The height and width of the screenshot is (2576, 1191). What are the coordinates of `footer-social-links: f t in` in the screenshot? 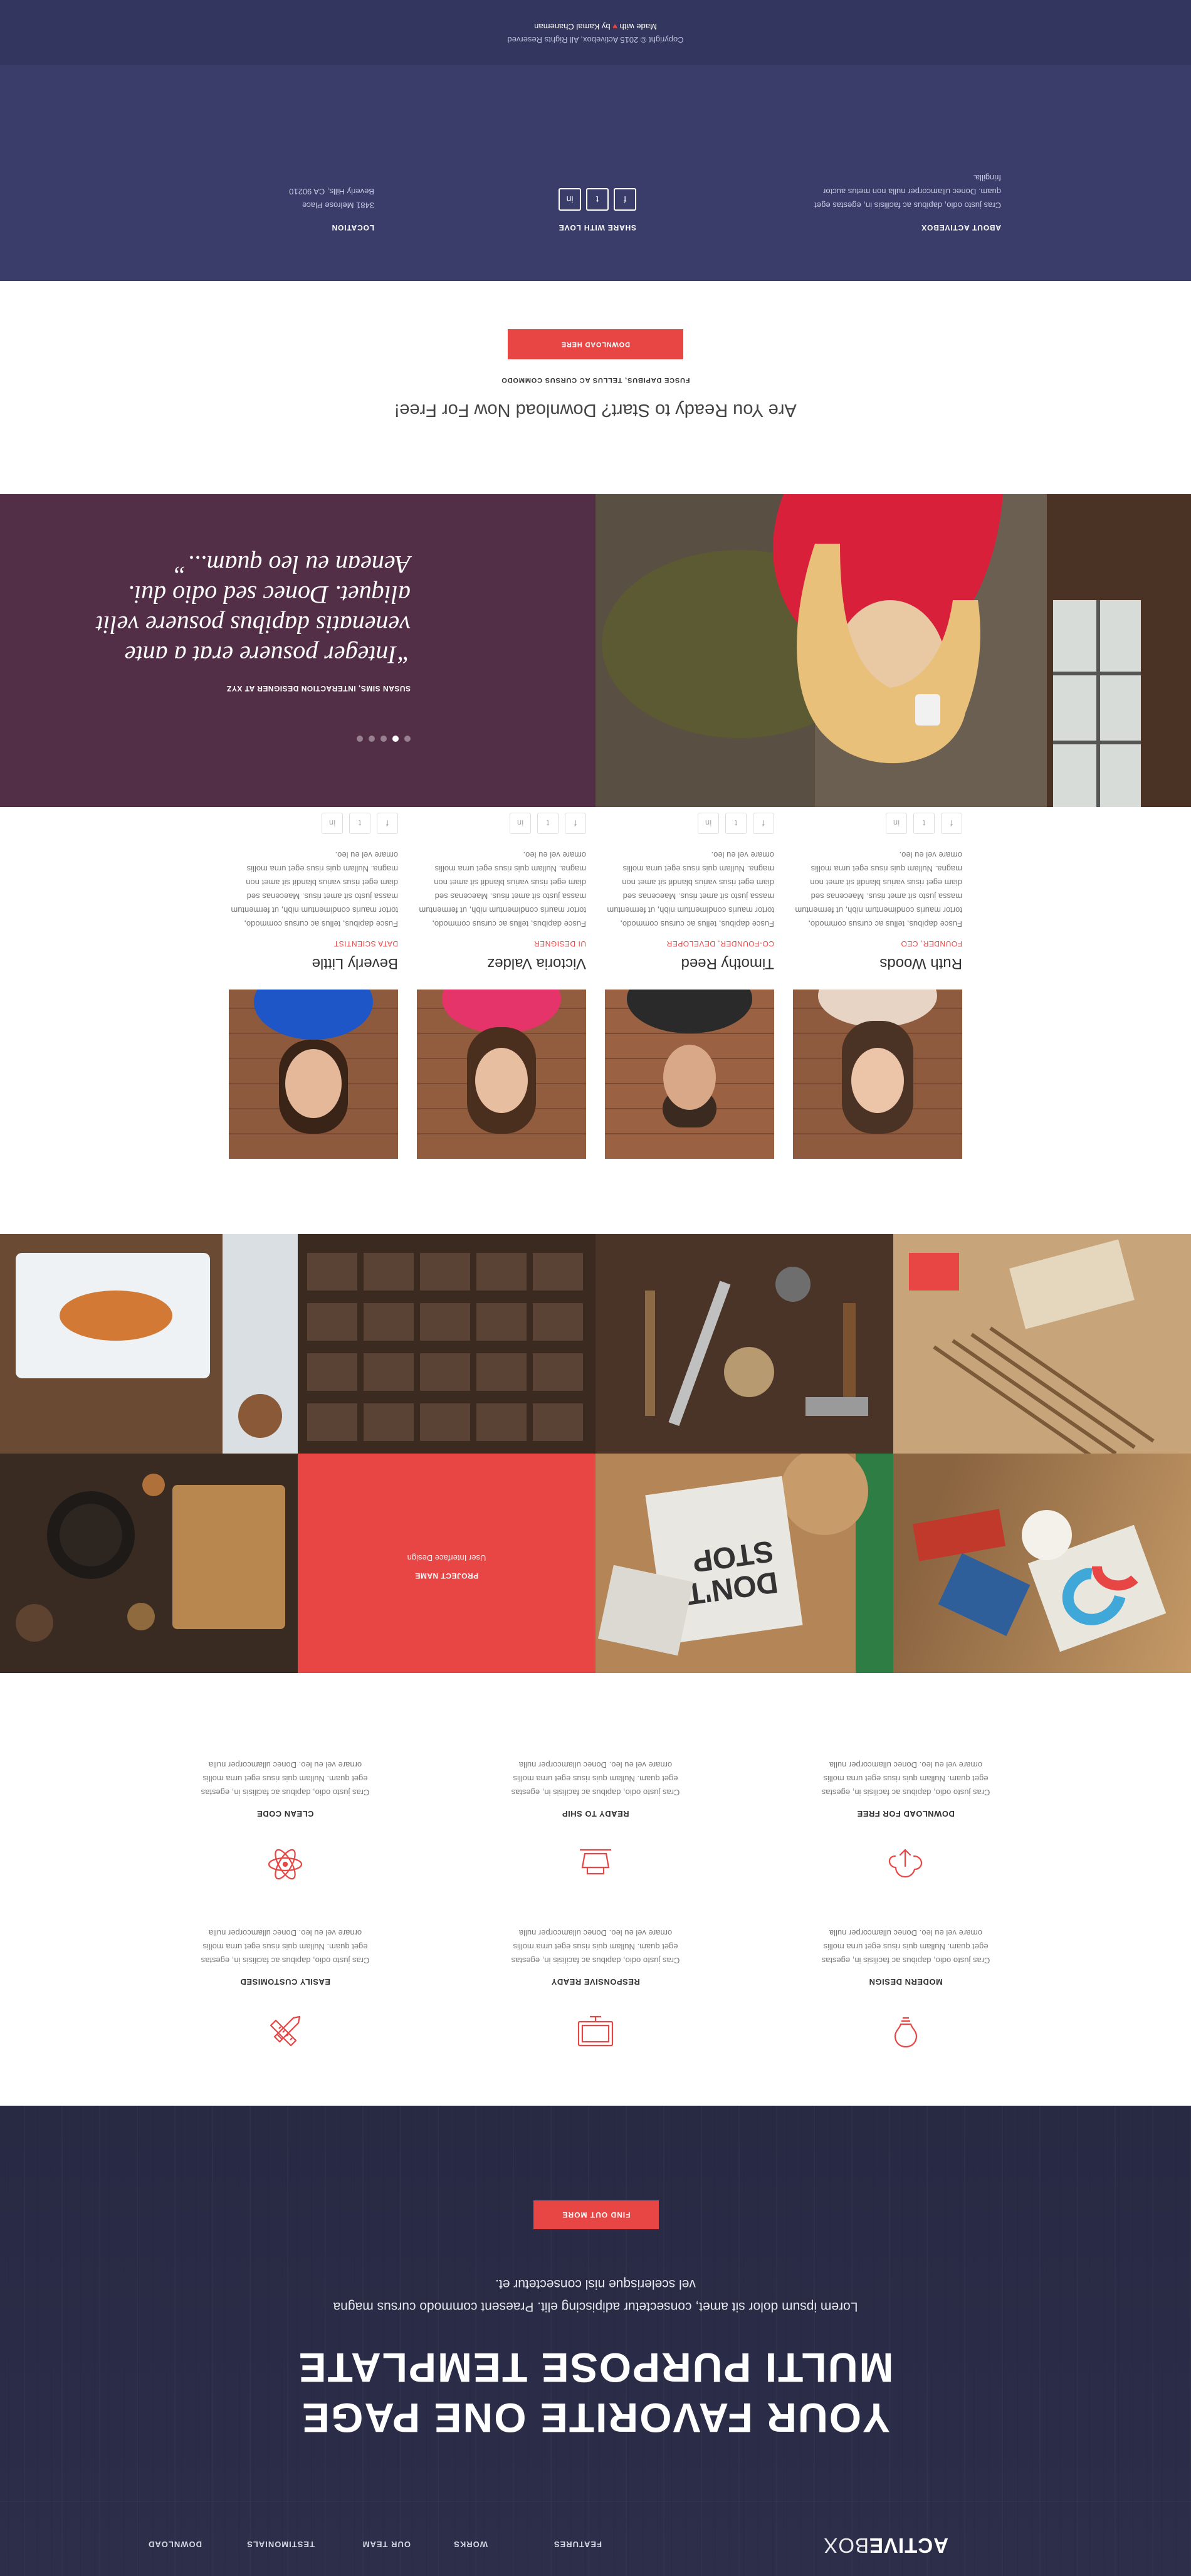 It's located at (532, 200).